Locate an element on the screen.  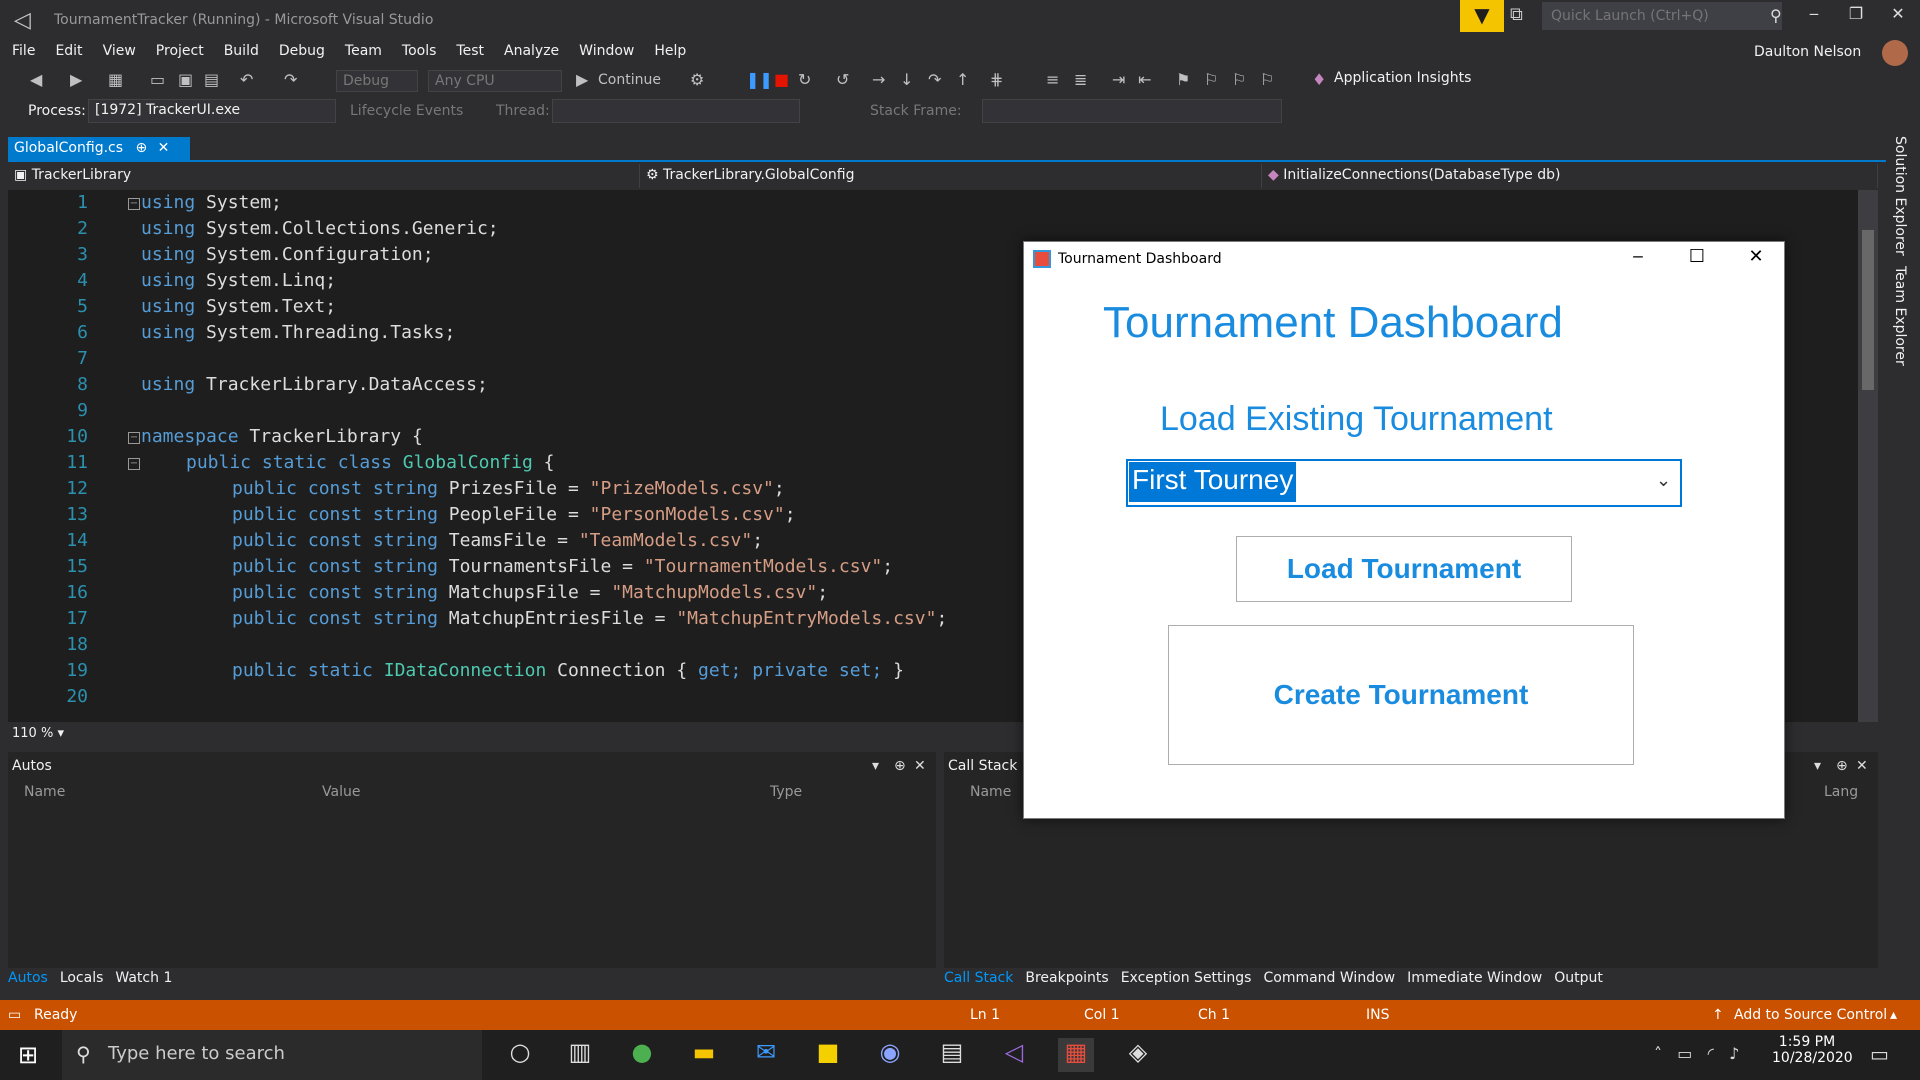
tab-immediate-window: Immediate Window is located at coordinates (1474, 978).